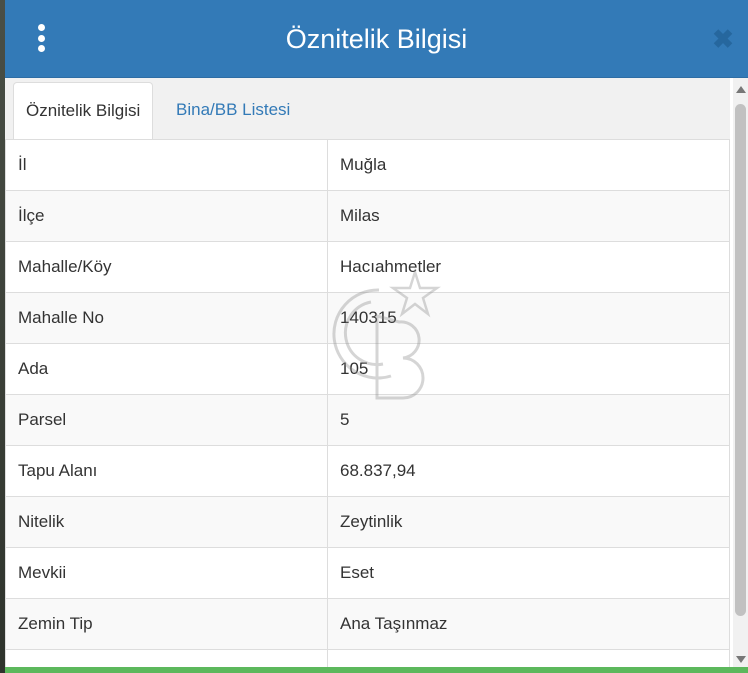 Image resolution: width=748 pixels, height=673 pixels. Describe the element at coordinates (376, 670) in the screenshot. I see `status-bar` at that location.